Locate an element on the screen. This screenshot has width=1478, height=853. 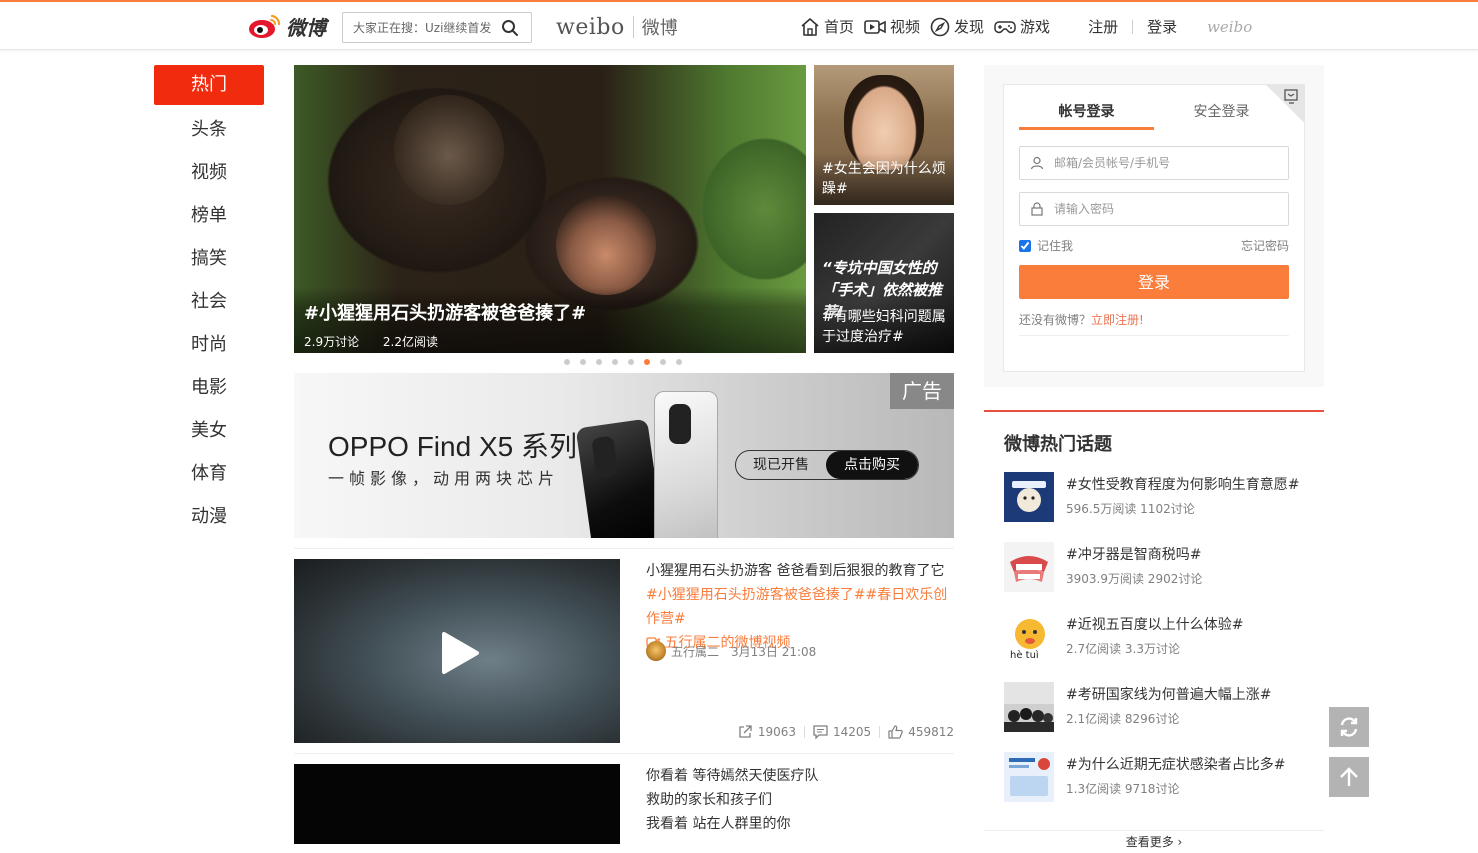
carousel-dots is located at coordinates (628, 362).